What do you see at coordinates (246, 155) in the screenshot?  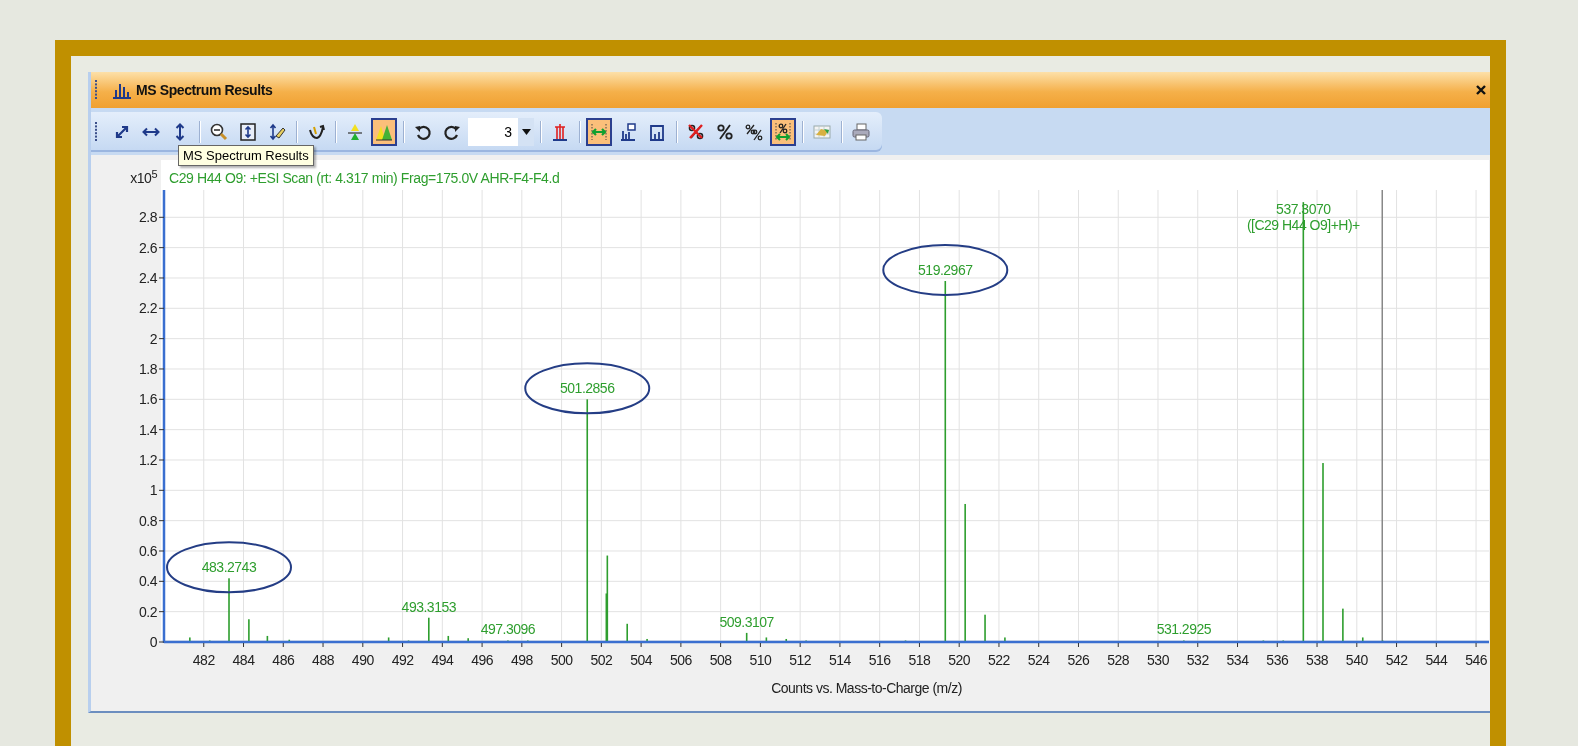 I see `tooltip: MS Spectrum Results` at bounding box center [246, 155].